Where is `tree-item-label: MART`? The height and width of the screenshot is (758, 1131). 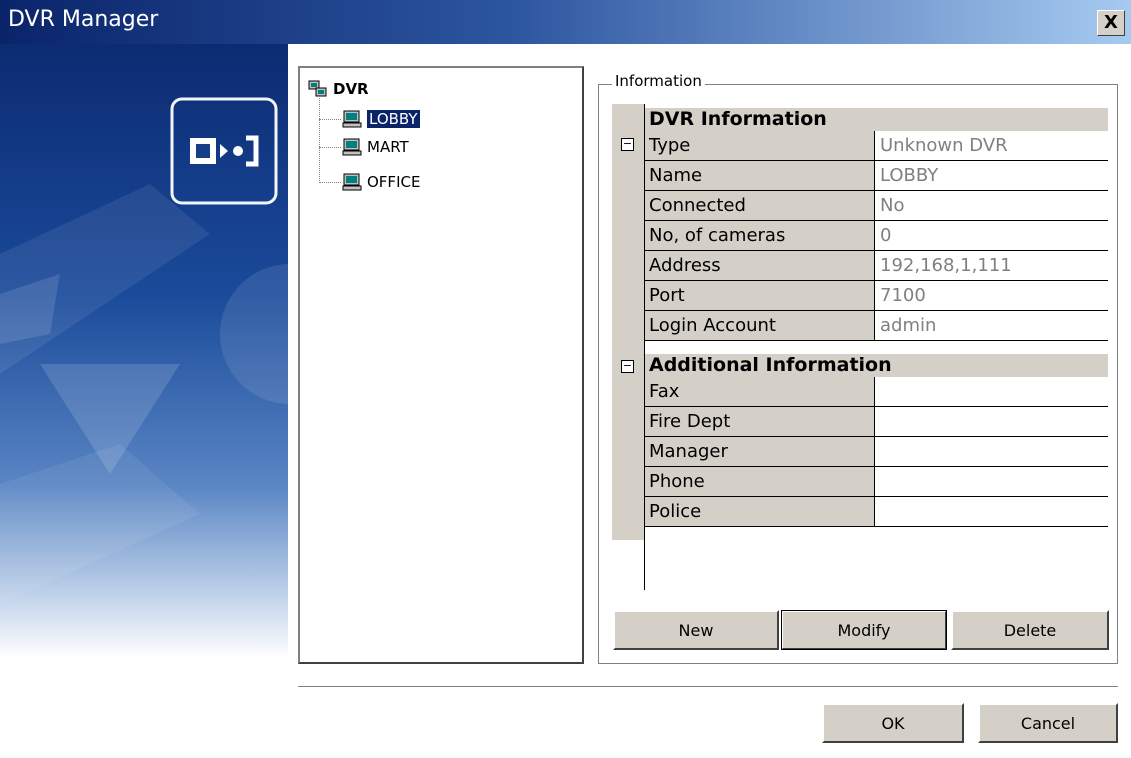
tree-item-label: MART is located at coordinates (388, 147).